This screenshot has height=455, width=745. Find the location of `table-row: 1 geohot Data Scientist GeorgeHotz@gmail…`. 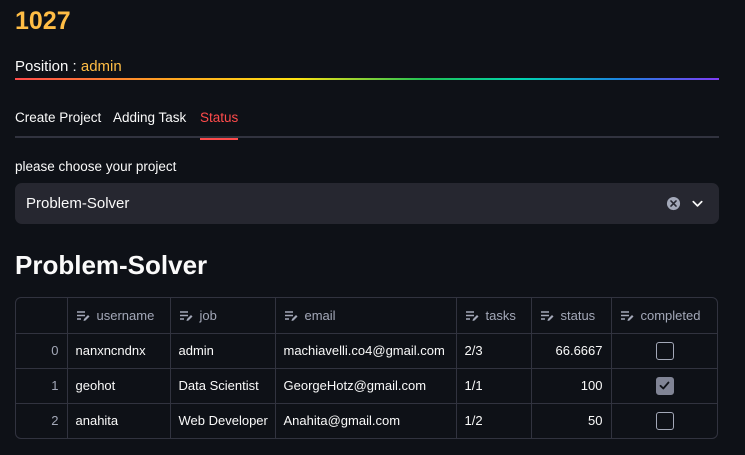

table-row: 1 geohot Data Scientist GeorgeHotz@gmail… is located at coordinates (366, 386).